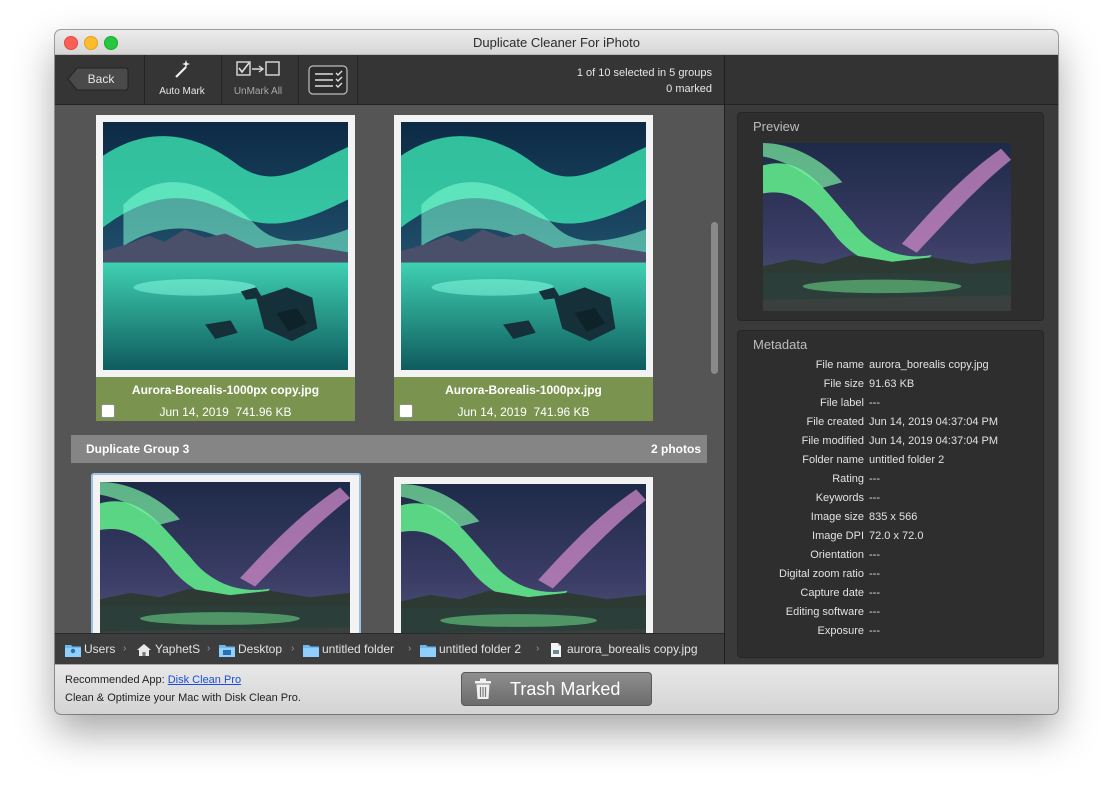 This screenshot has height=794, width=1113. Describe the element at coordinates (115, 680) in the screenshot. I see `recommended-prefix: Recommended App:` at that location.